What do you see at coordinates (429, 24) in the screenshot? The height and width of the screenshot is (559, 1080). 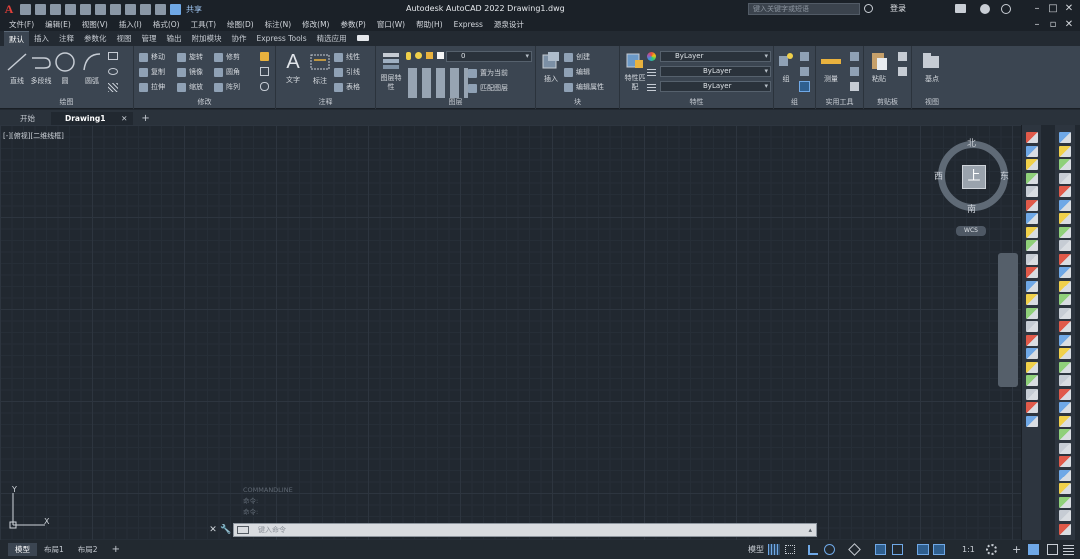 I see `menu-help: 帮助(H)` at bounding box center [429, 24].